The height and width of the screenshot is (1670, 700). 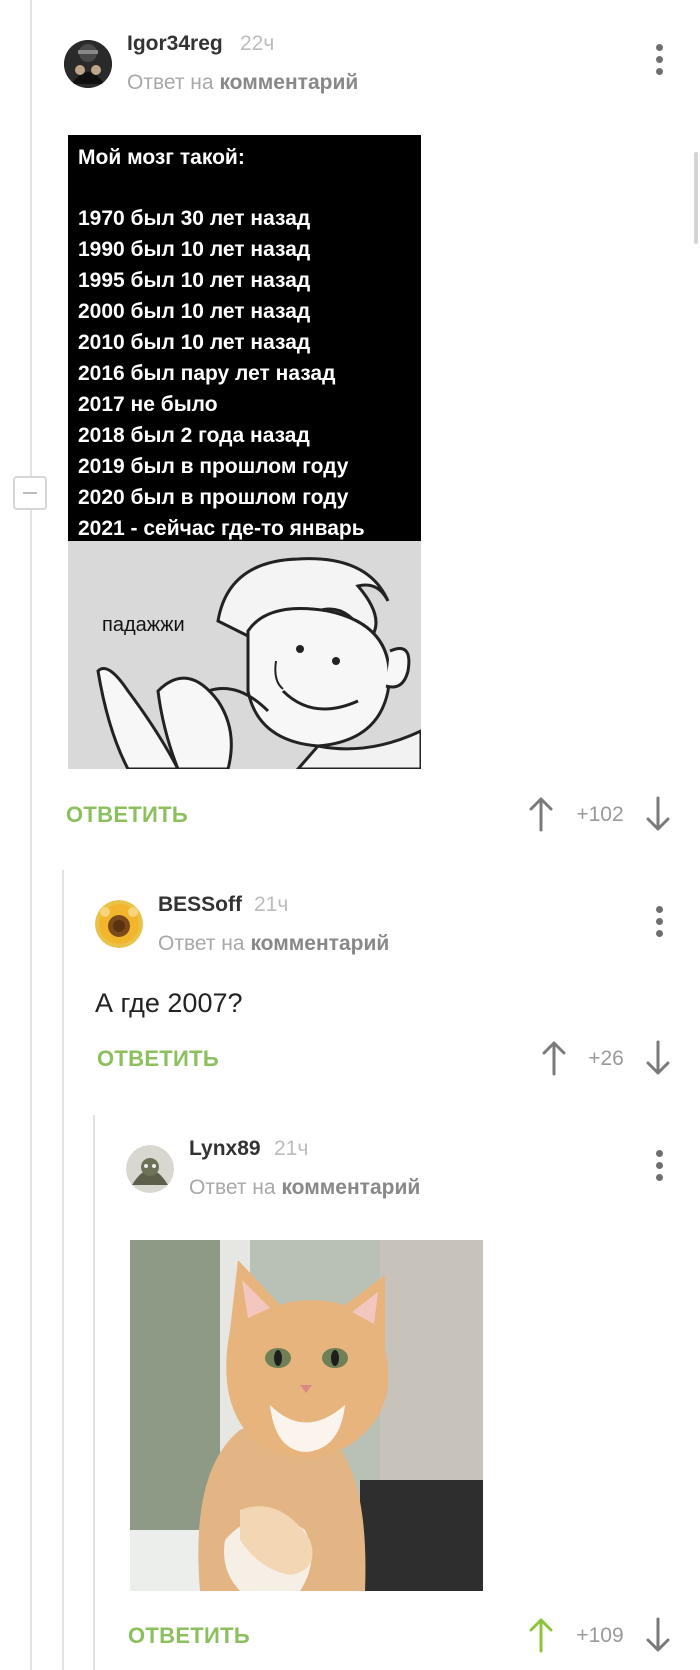 What do you see at coordinates (600, 814) in the screenshot?
I see `vote-score: +102` at bounding box center [600, 814].